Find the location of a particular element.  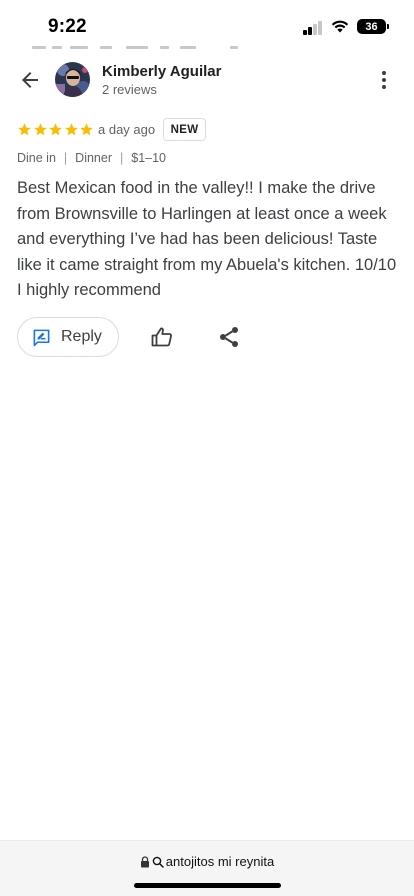

rate-review-icon is located at coordinates (41, 337).